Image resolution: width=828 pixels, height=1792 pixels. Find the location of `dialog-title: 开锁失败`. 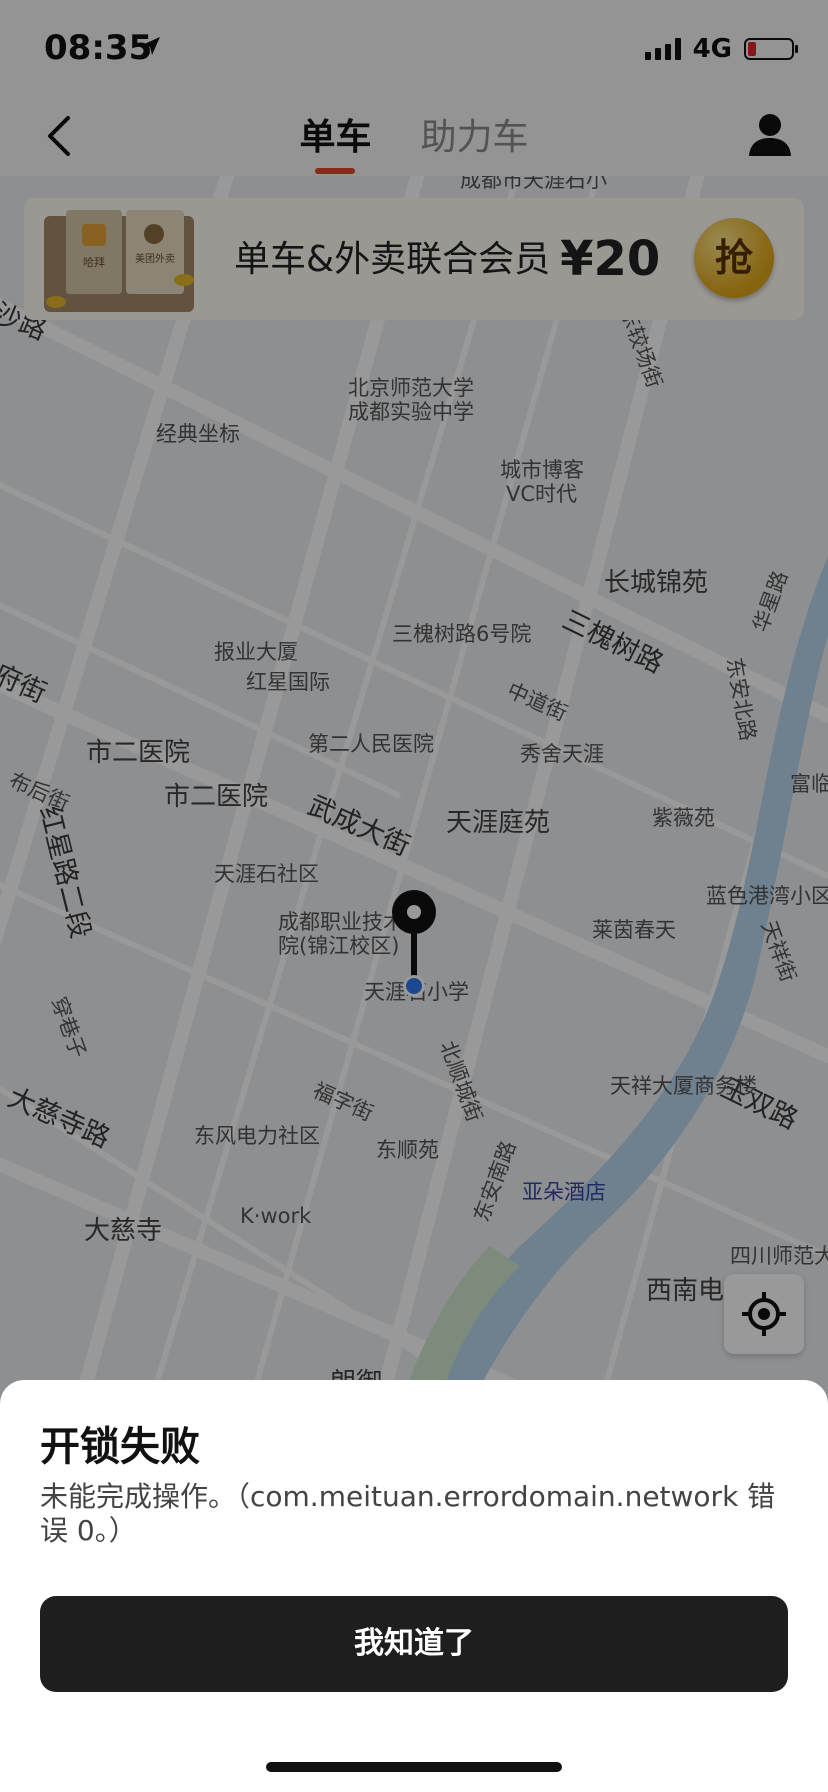

dialog-title: 开锁失败 is located at coordinates (120, 1447).